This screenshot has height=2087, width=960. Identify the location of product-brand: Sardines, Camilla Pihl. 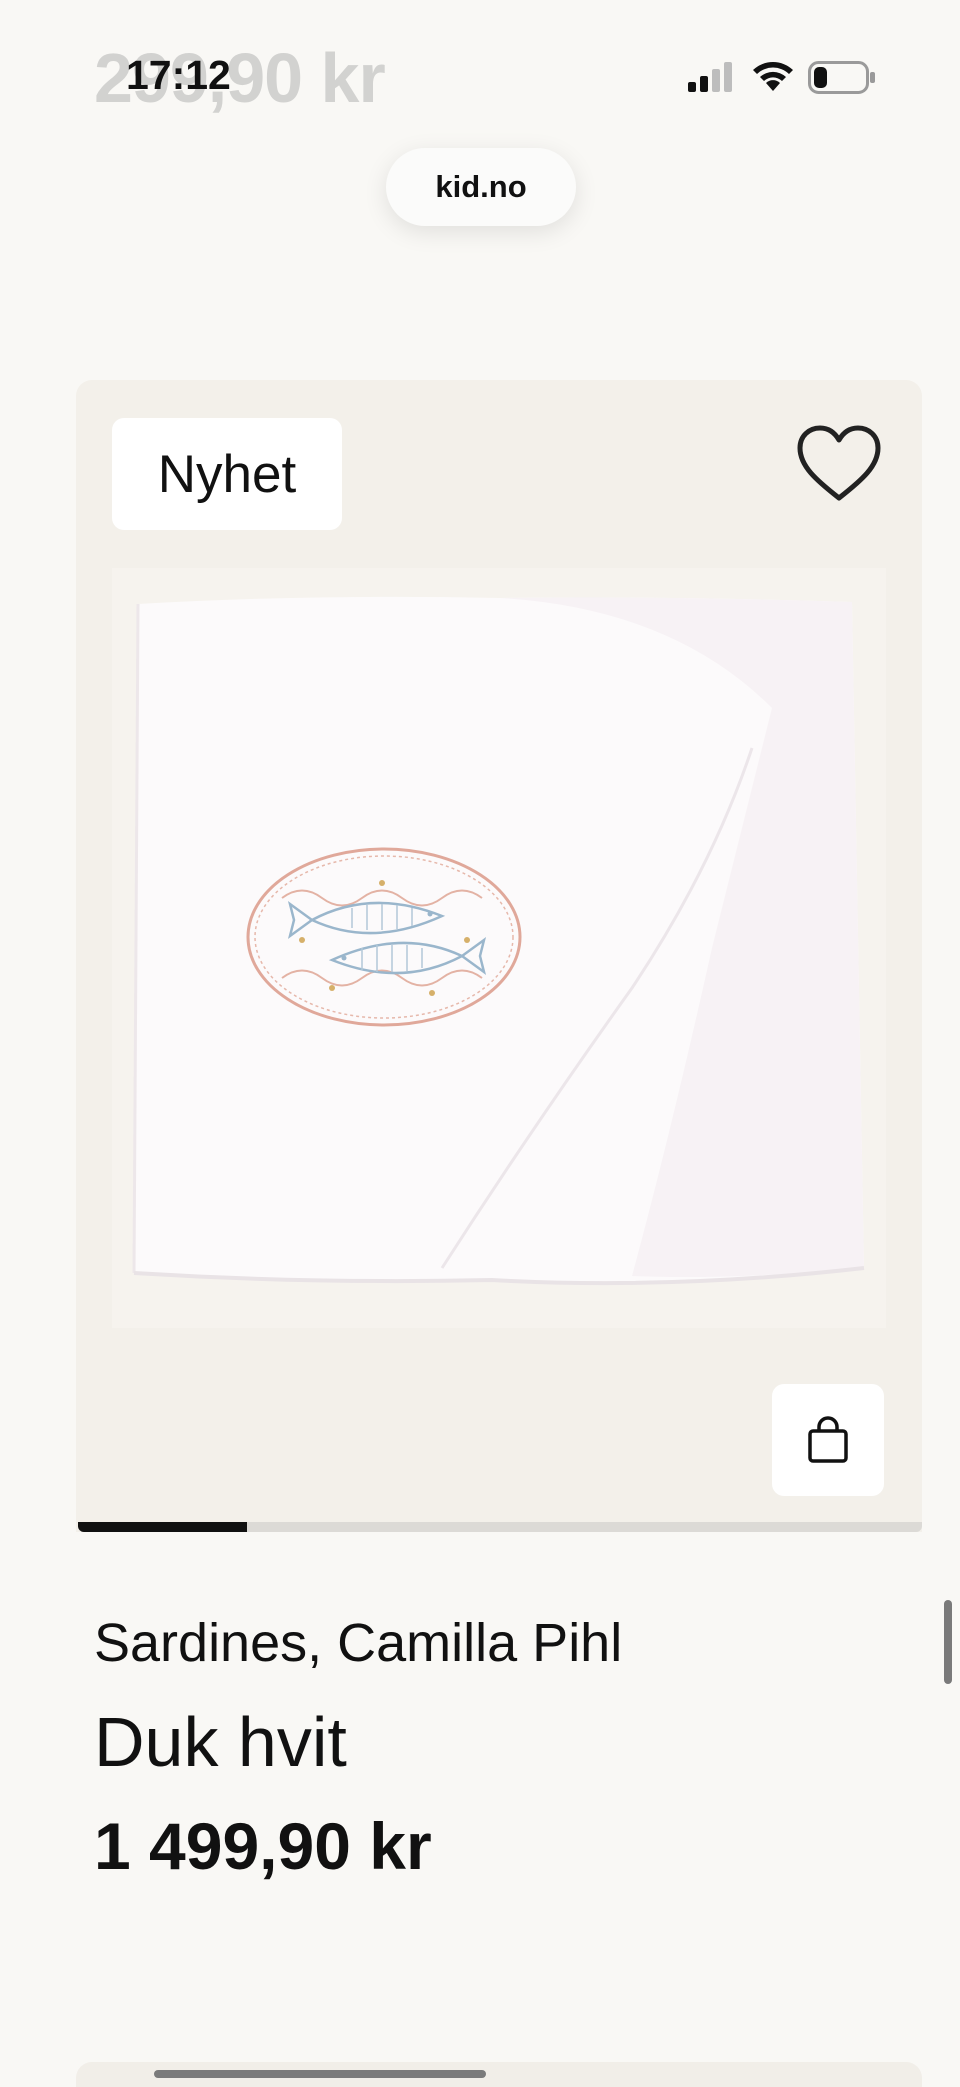
(358, 1643).